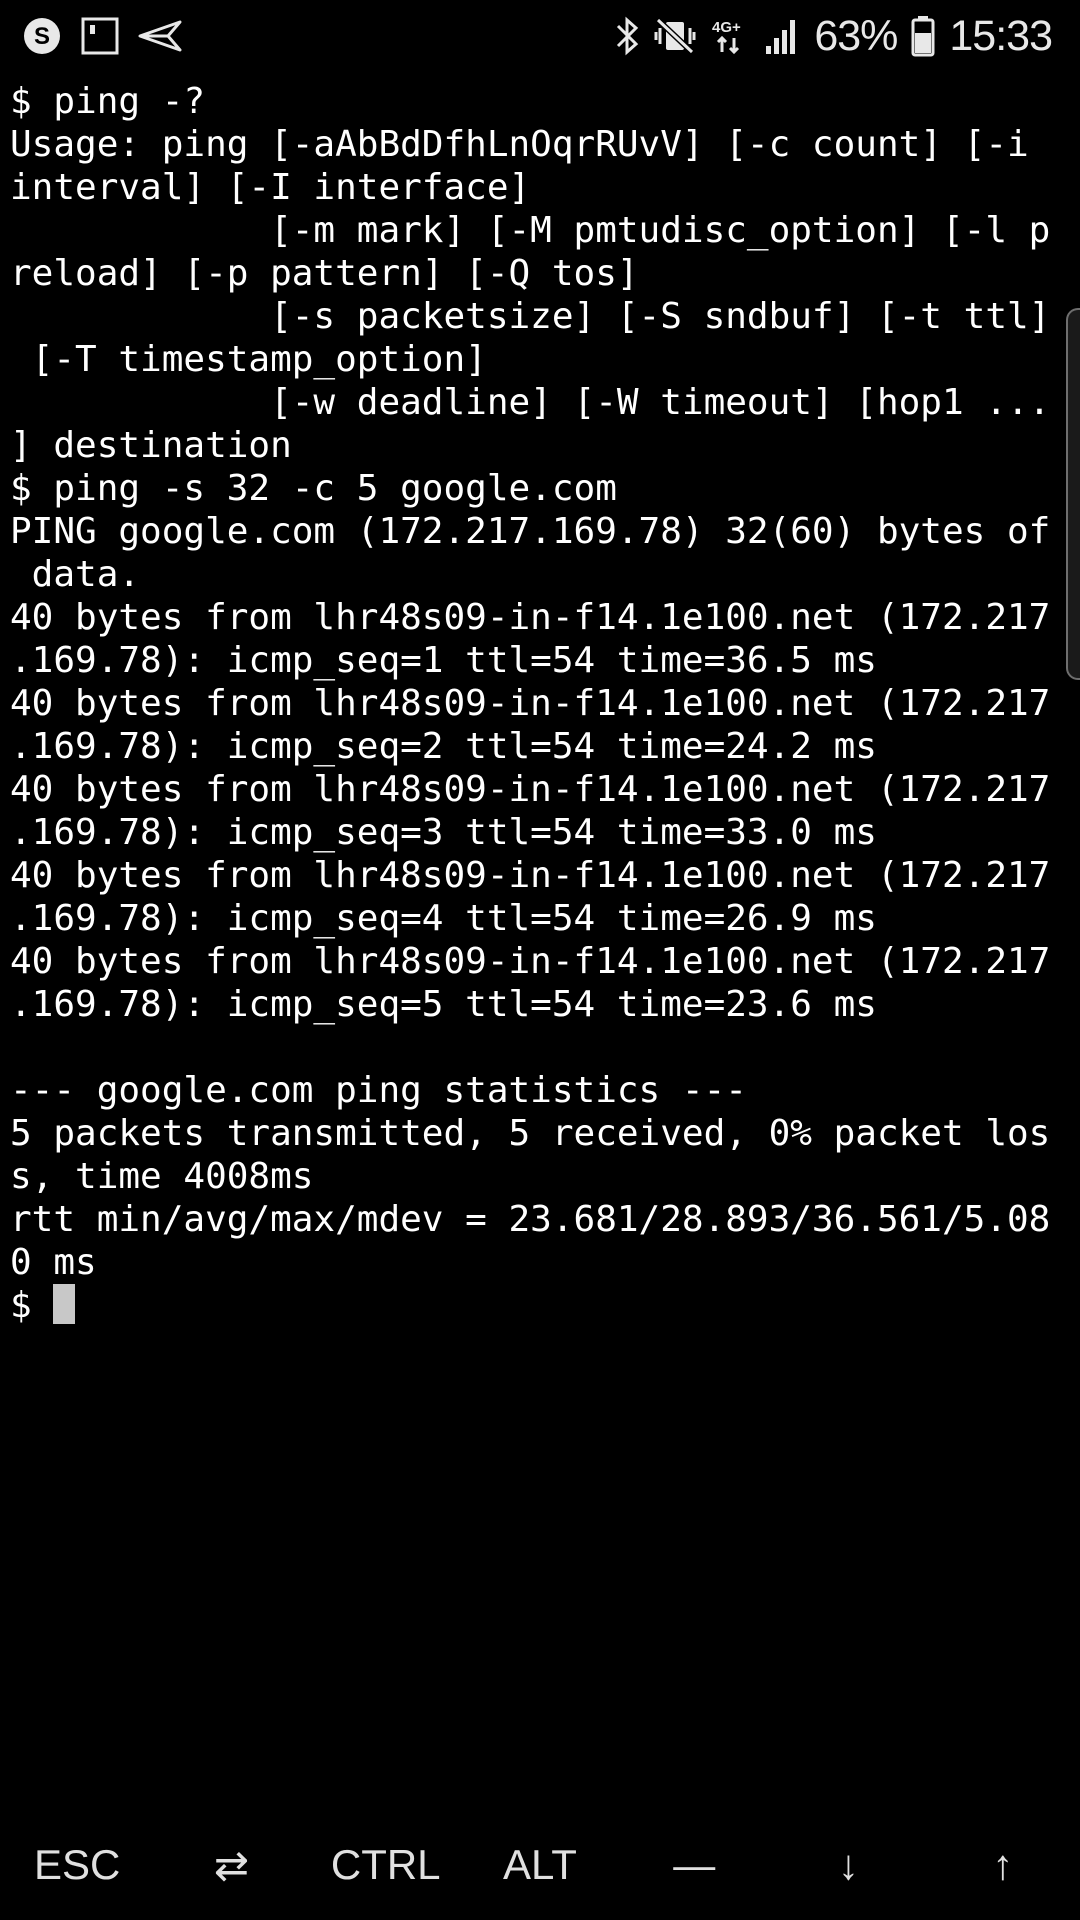 Image resolution: width=1080 pixels, height=1920 pixels. I want to click on terminal-scrollbar, so click(1073, 494).